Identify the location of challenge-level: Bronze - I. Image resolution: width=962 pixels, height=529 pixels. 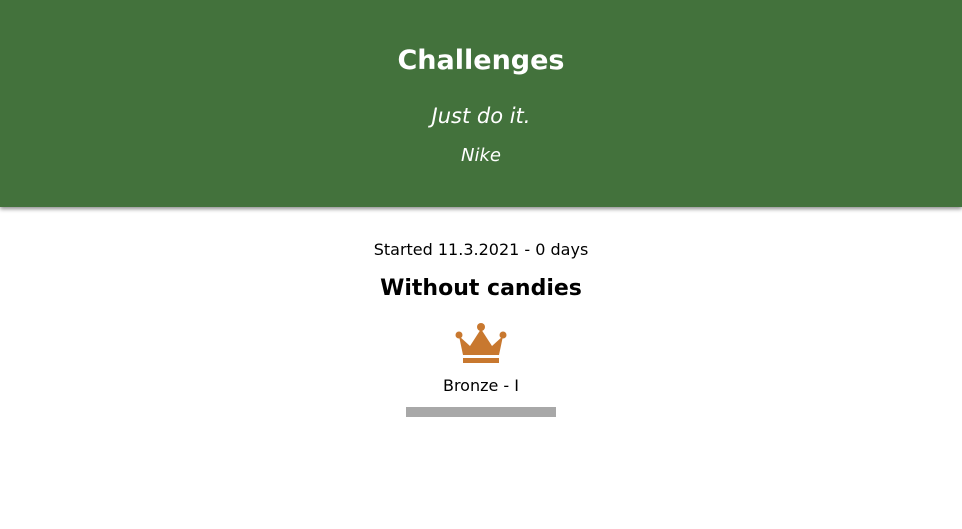
(481, 385).